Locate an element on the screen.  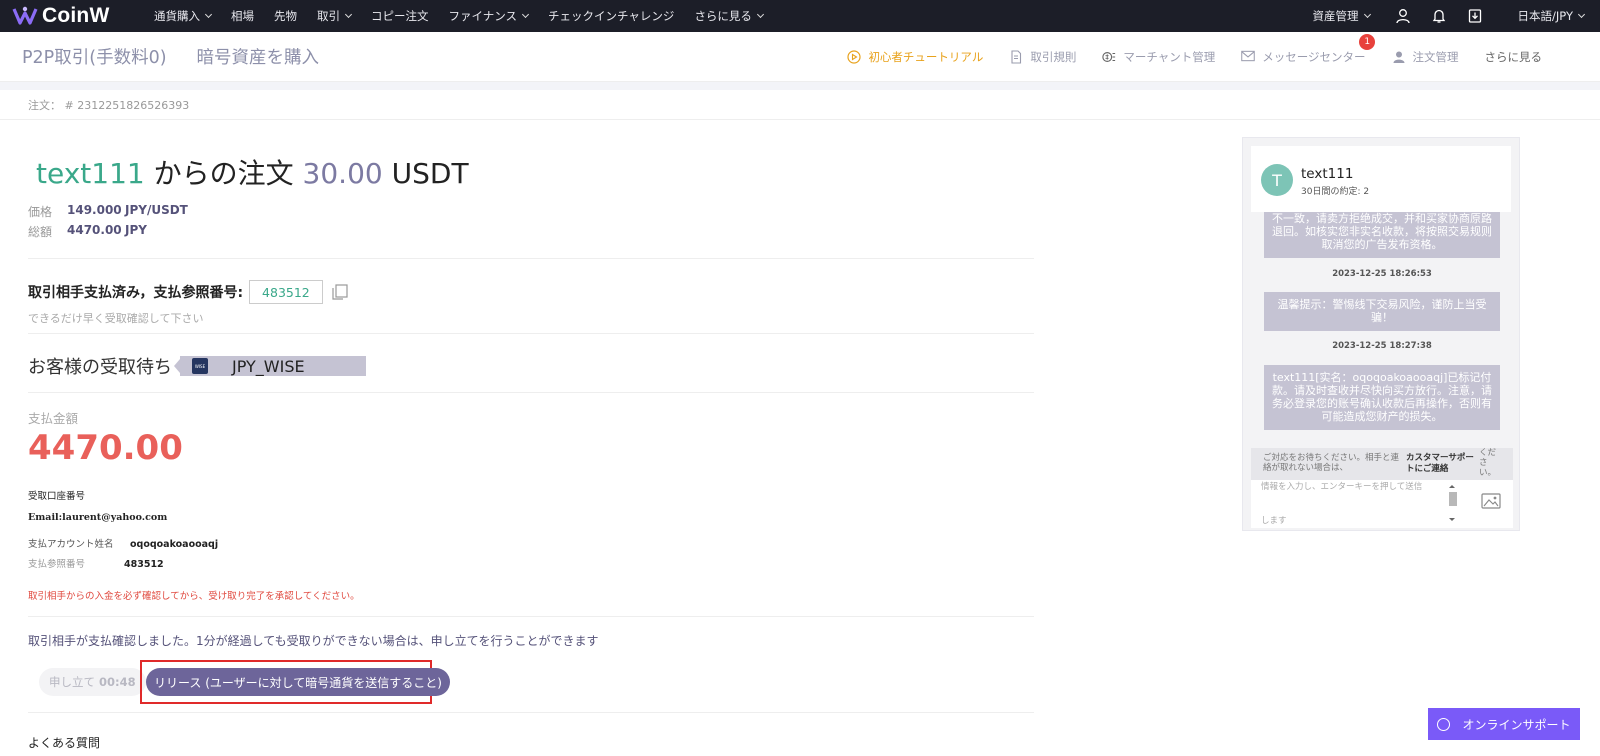
message-center-label: メッセージセンター is located at coordinates (1314, 57).